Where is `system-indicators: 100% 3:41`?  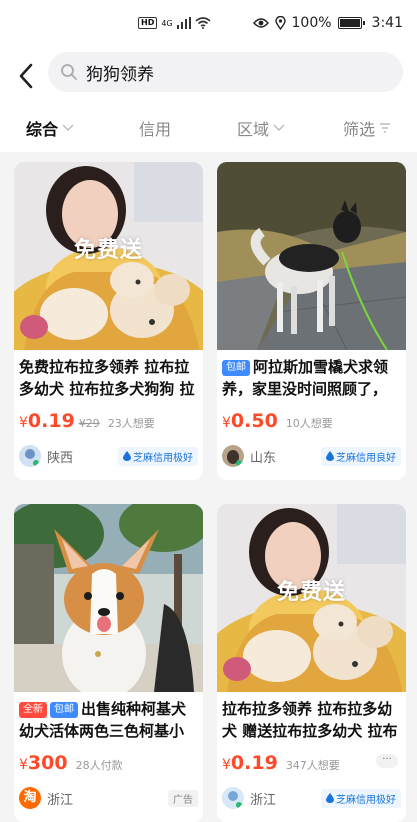 system-indicators: 100% 3:41 is located at coordinates (327, 23).